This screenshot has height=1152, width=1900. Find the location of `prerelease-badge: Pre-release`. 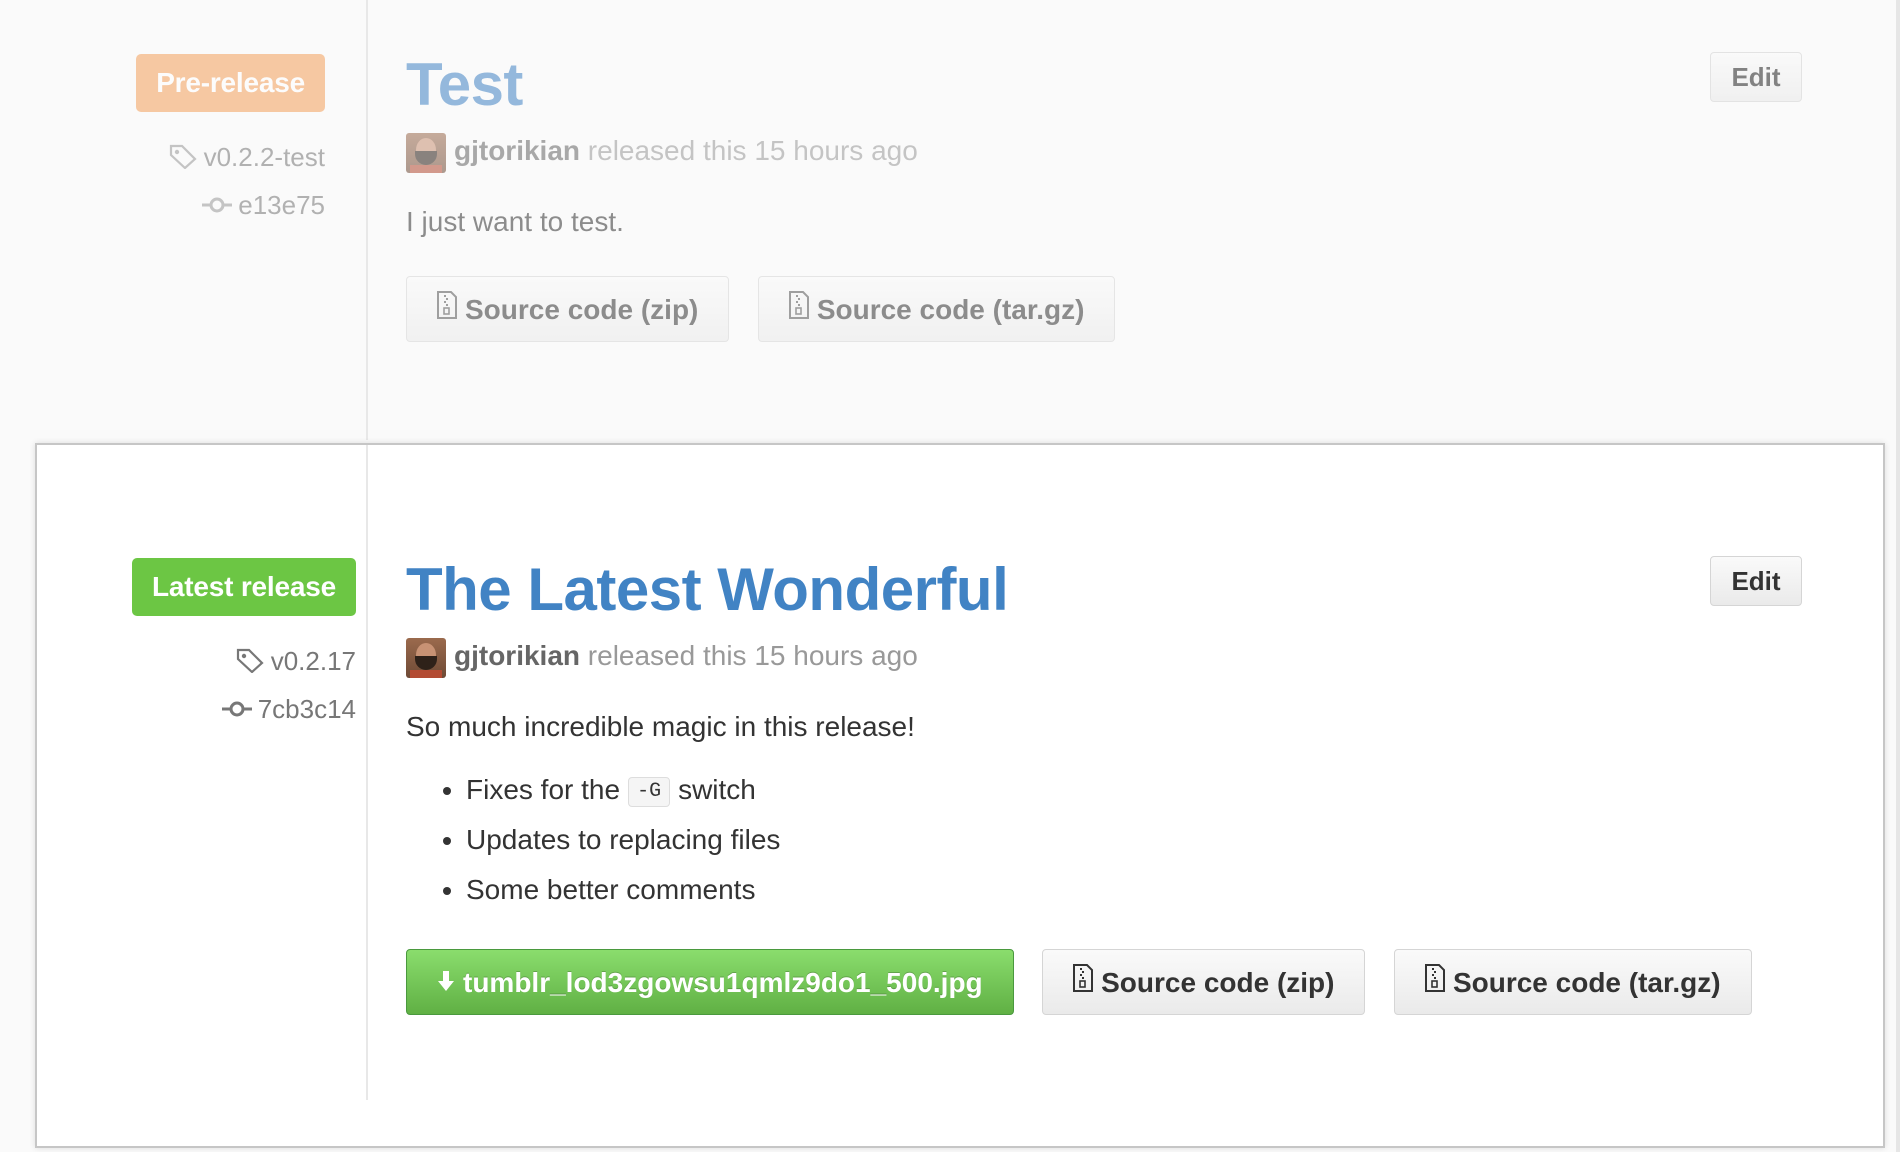

prerelease-badge: Pre-release is located at coordinates (230, 83).